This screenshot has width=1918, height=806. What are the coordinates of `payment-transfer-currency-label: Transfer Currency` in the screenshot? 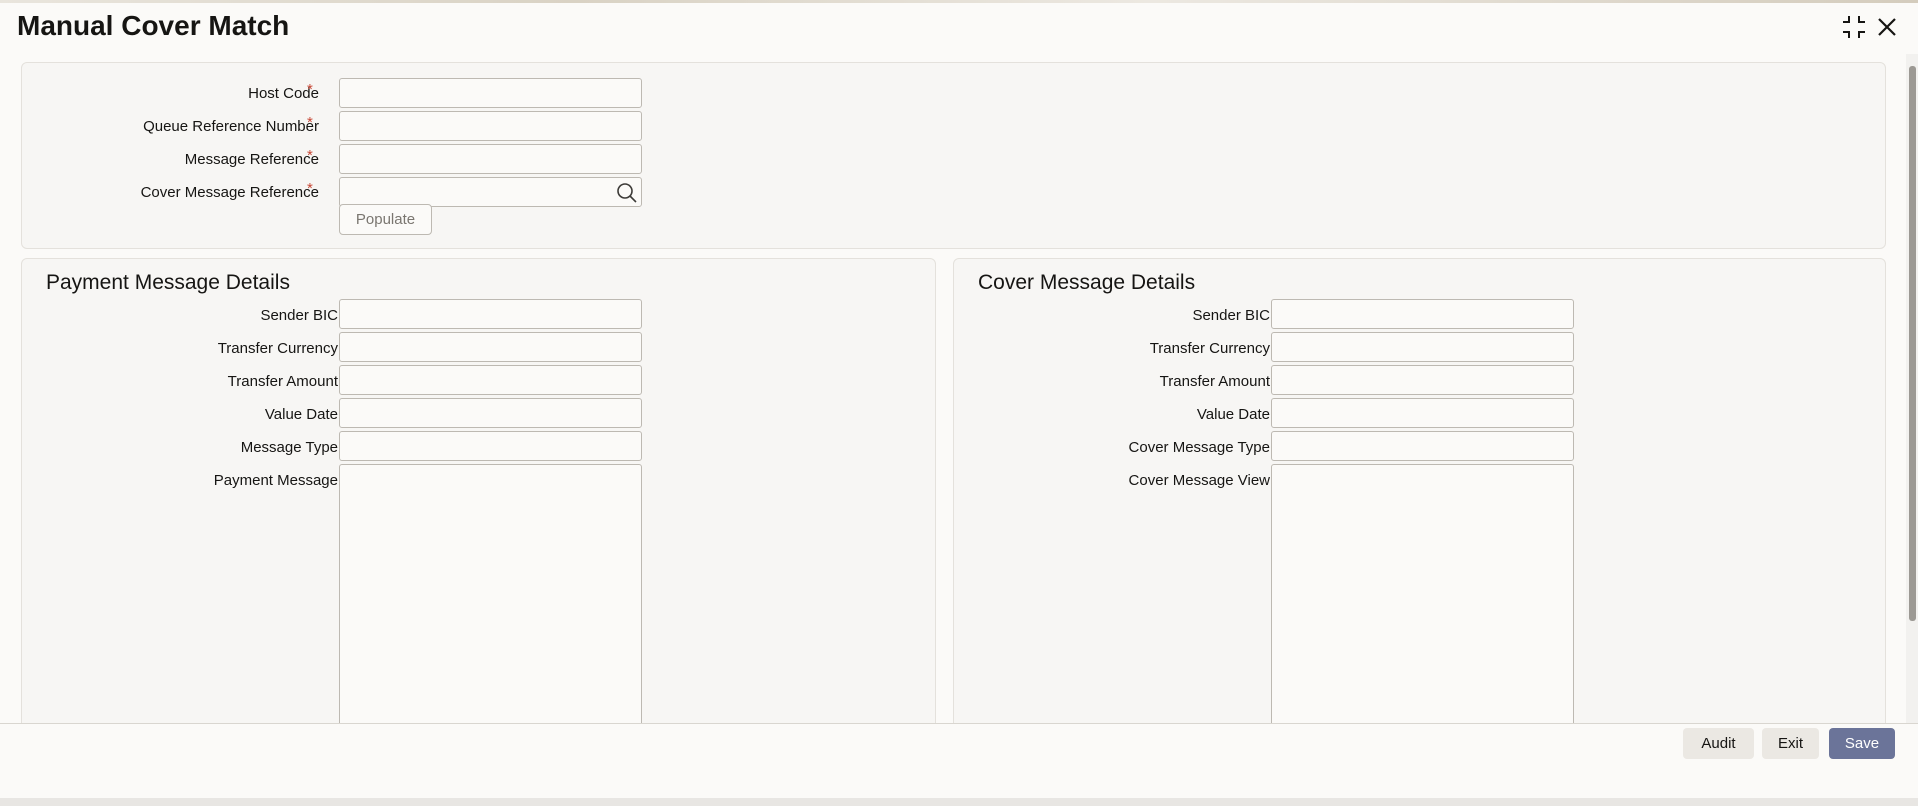 It's located at (277, 348).